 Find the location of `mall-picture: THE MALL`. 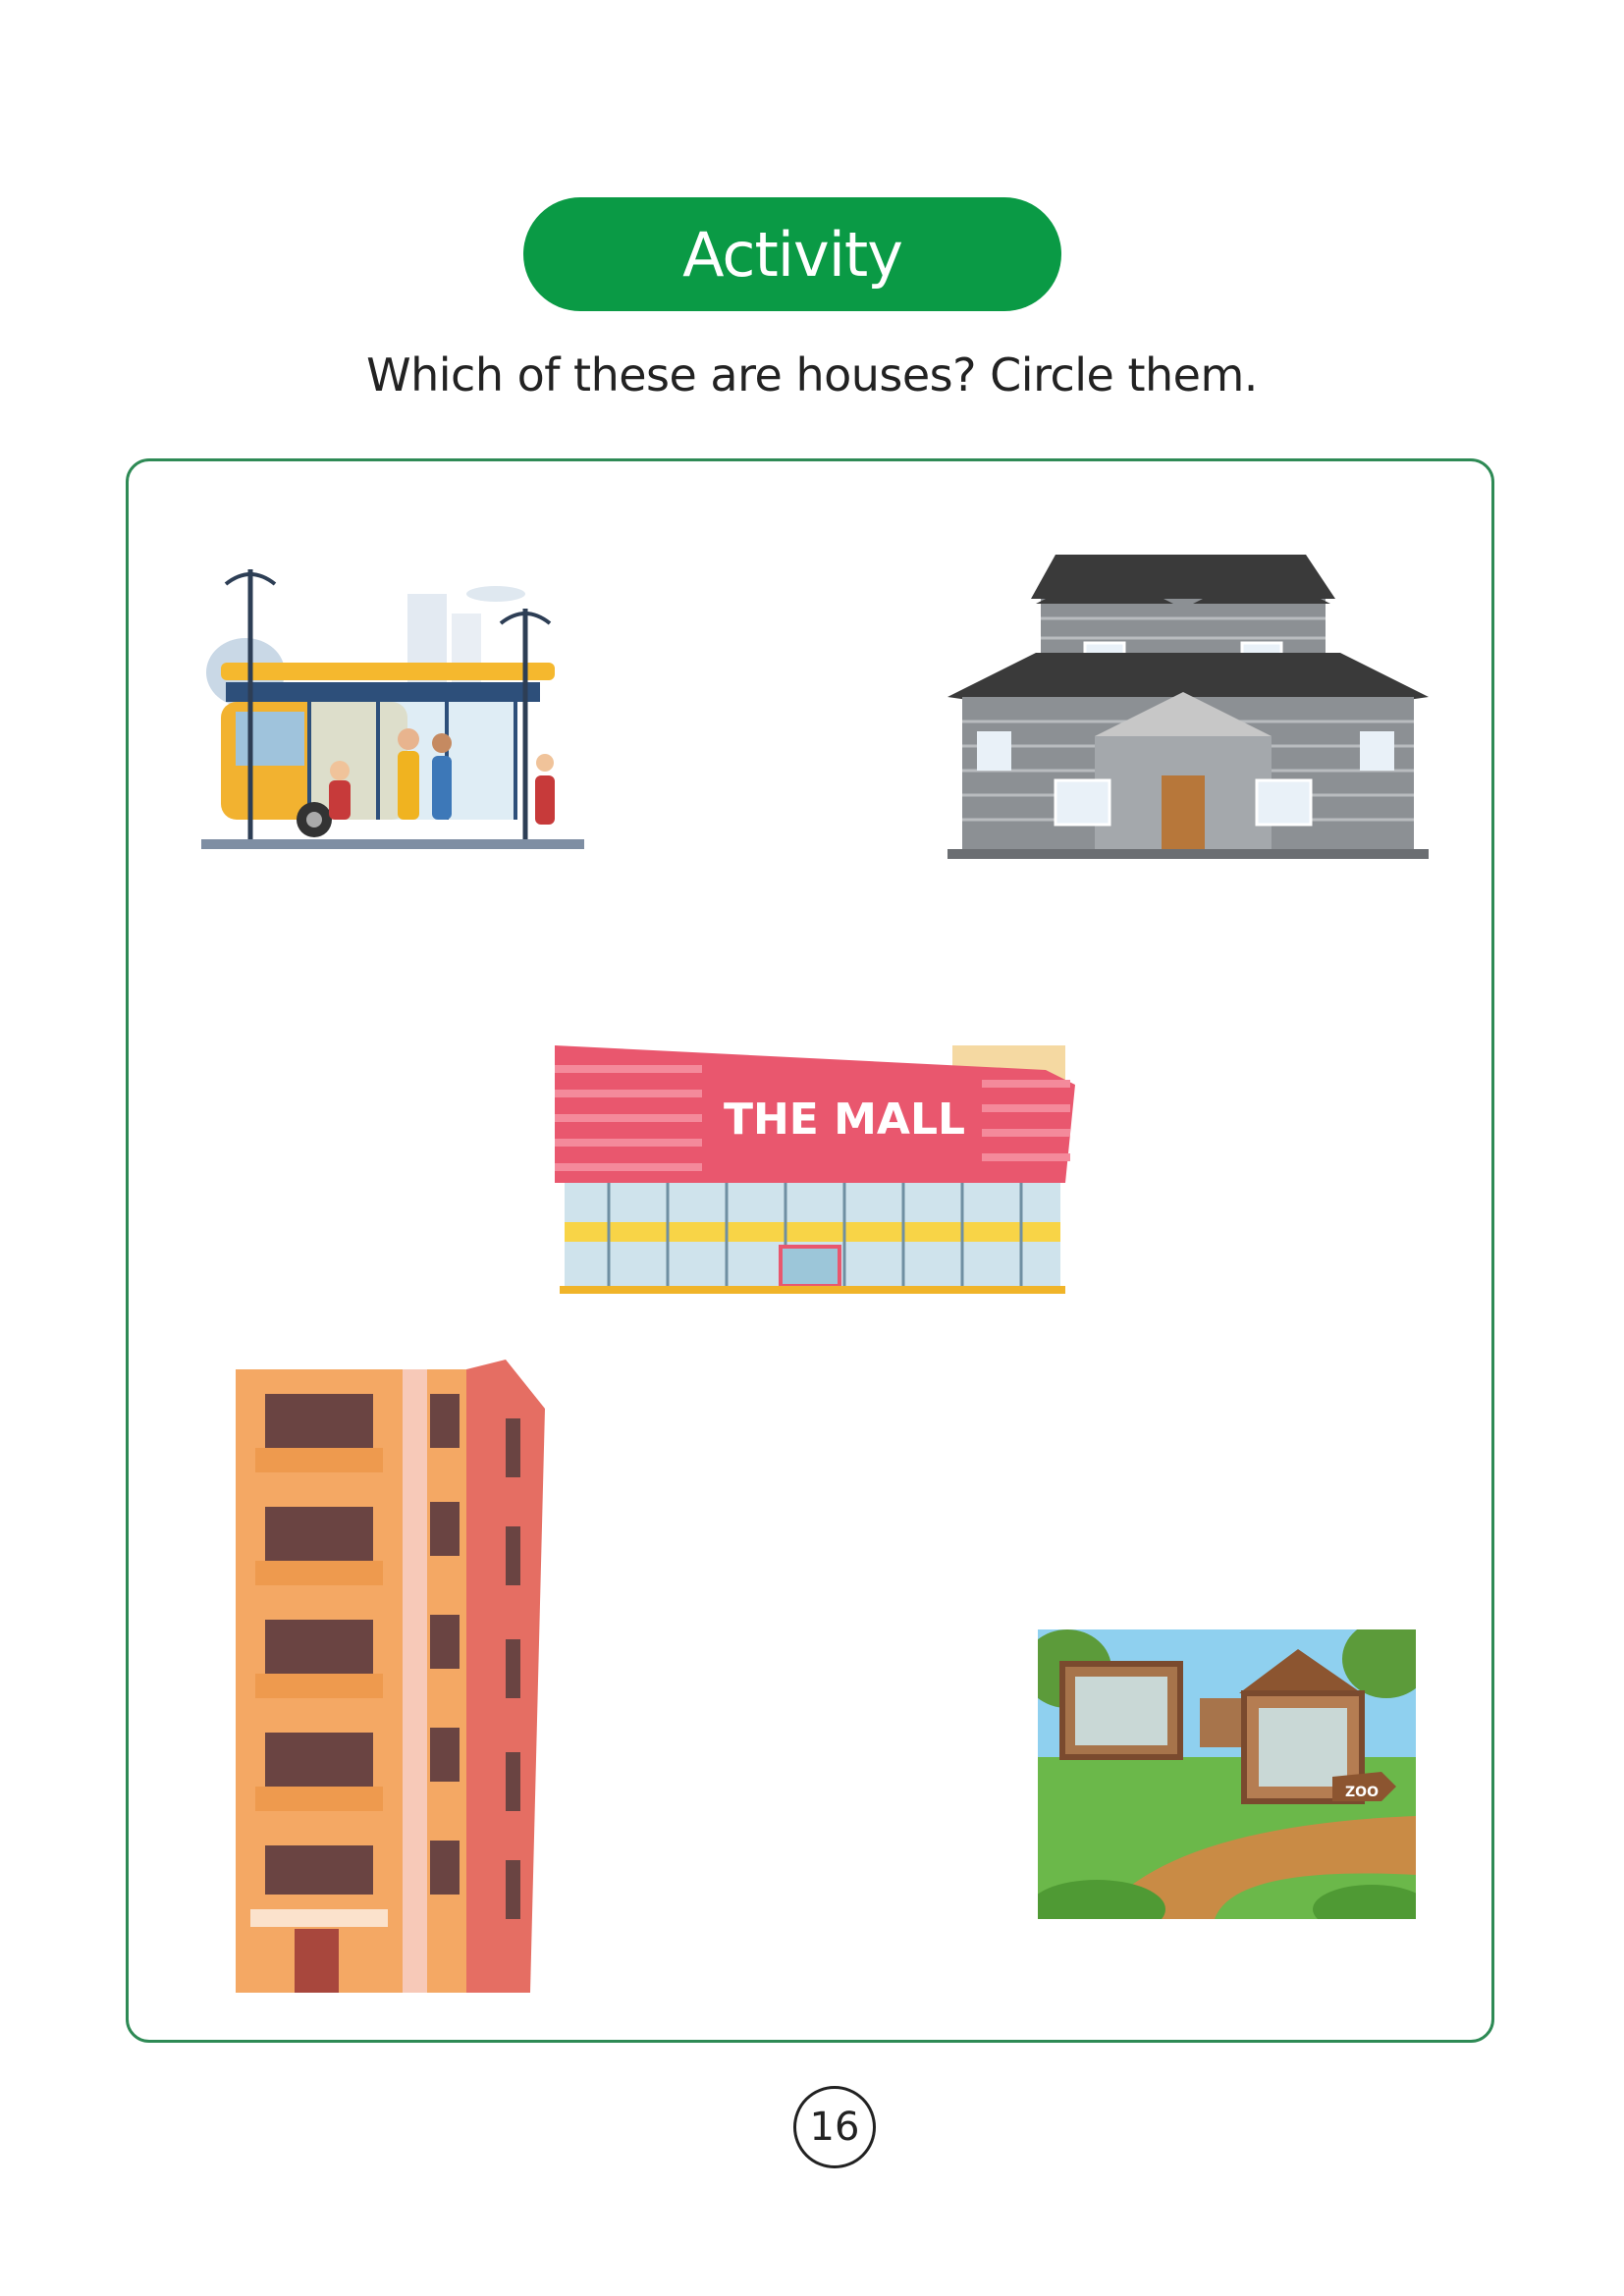

mall-picture: THE MALL is located at coordinates (812, 1170).